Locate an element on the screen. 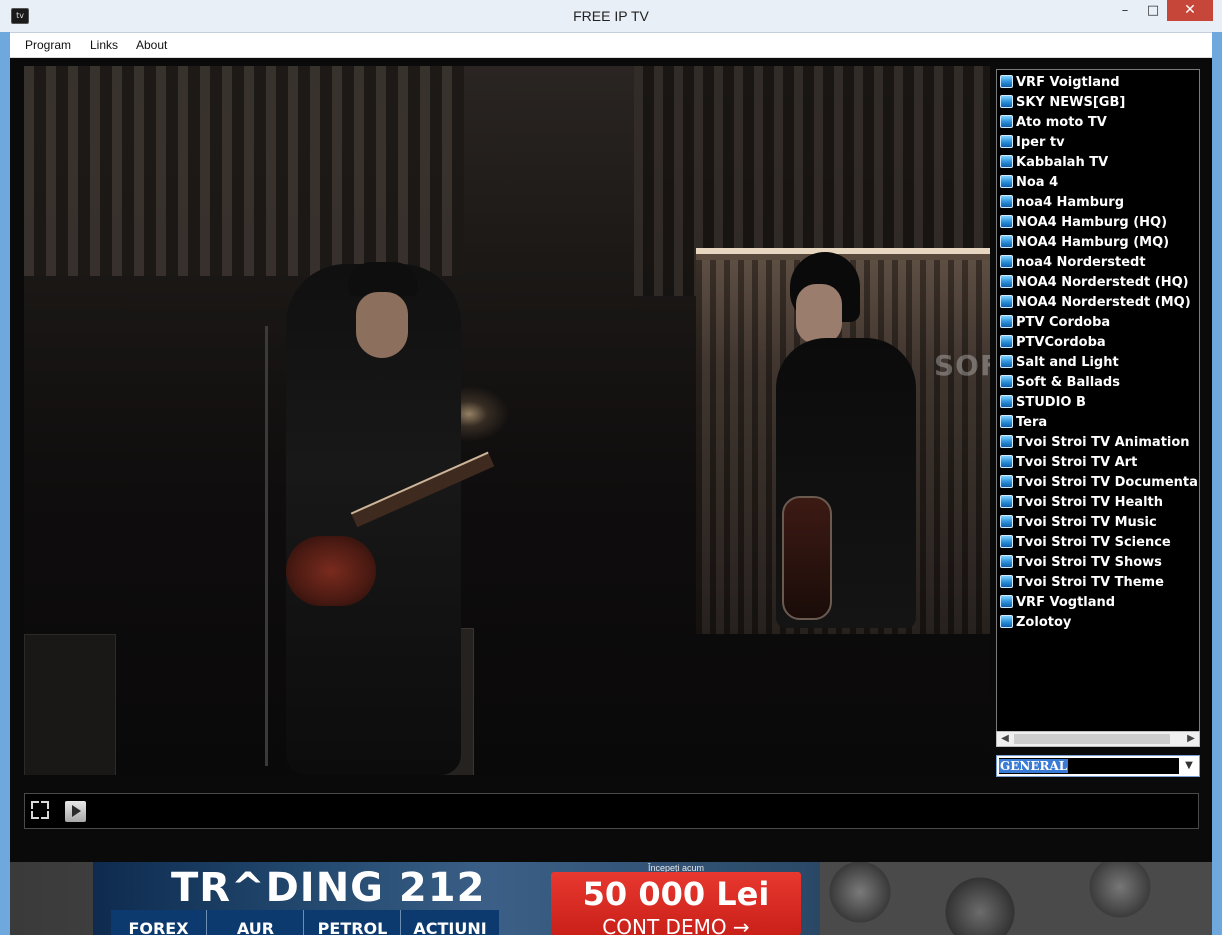 The height and width of the screenshot is (935, 1222). channel-label: Tvoi Stroi TV Science is located at coordinates (1093, 542).